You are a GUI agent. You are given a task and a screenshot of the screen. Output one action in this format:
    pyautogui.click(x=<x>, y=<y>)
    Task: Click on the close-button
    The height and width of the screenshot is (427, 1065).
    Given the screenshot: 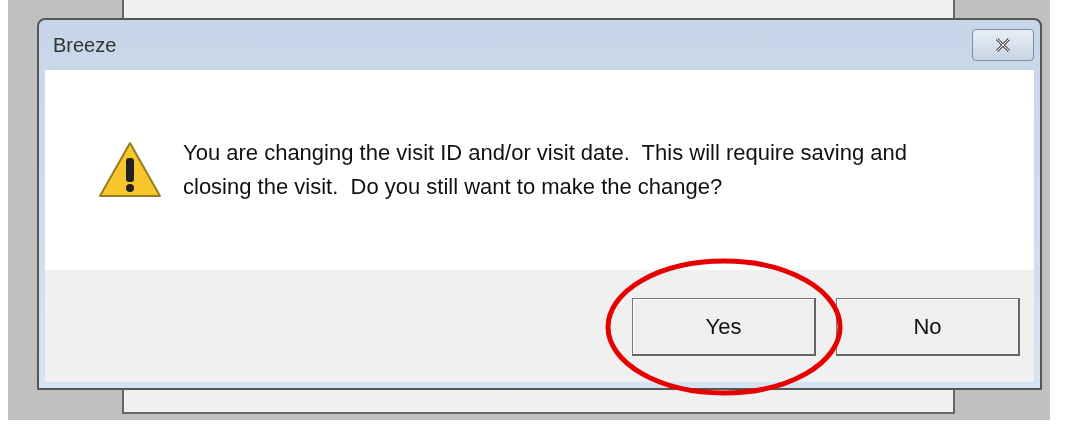 What is the action you would take?
    pyautogui.click(x=1003, y=45)
    